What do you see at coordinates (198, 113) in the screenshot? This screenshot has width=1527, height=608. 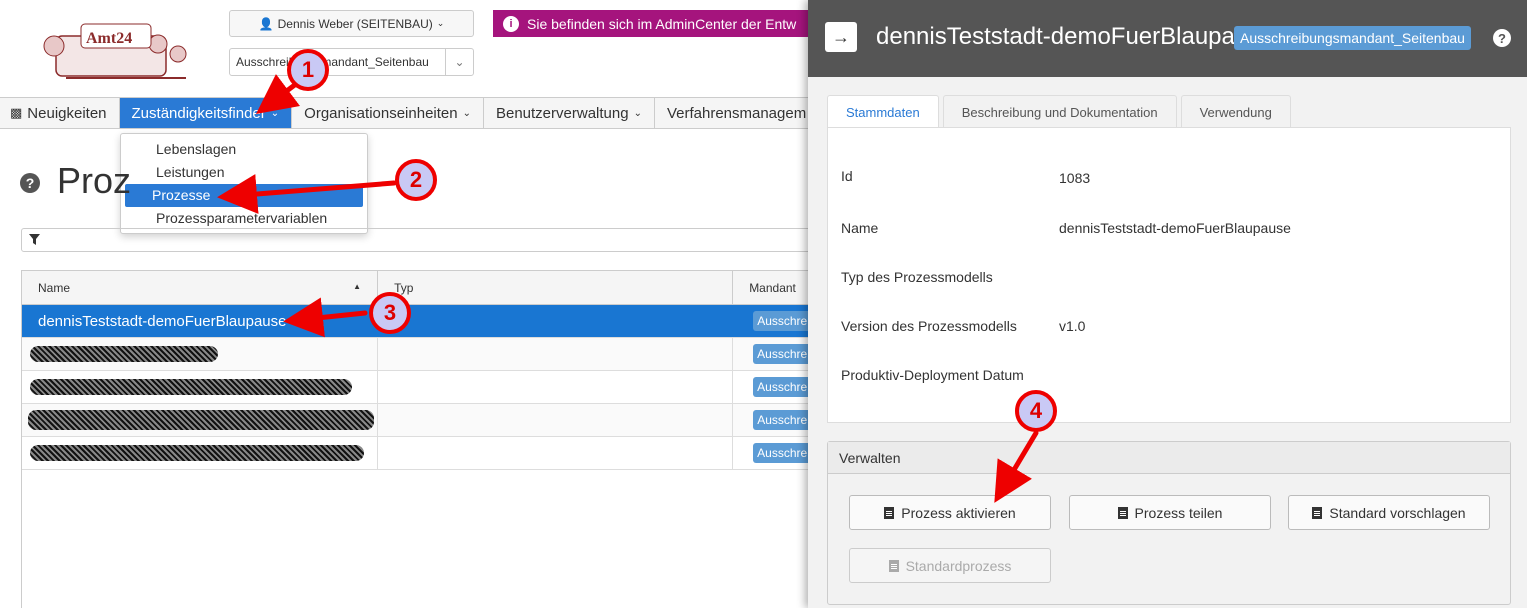 I see `nav-item-label: Zuständigkeitsfinder` at bounding box center [198, 113].